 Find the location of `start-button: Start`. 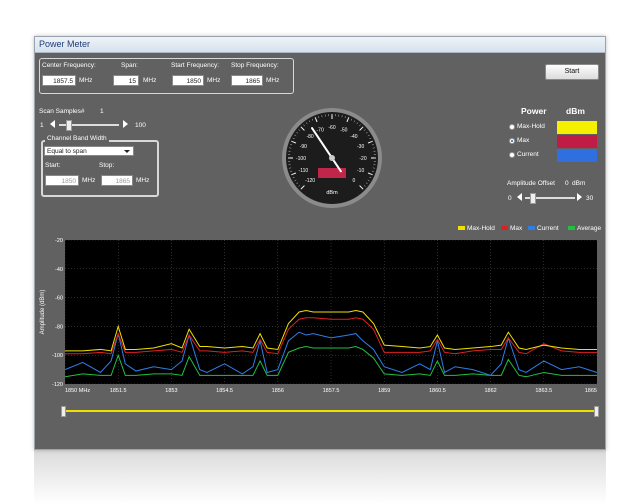

start-button: Start is located at coordinates (572, 72).